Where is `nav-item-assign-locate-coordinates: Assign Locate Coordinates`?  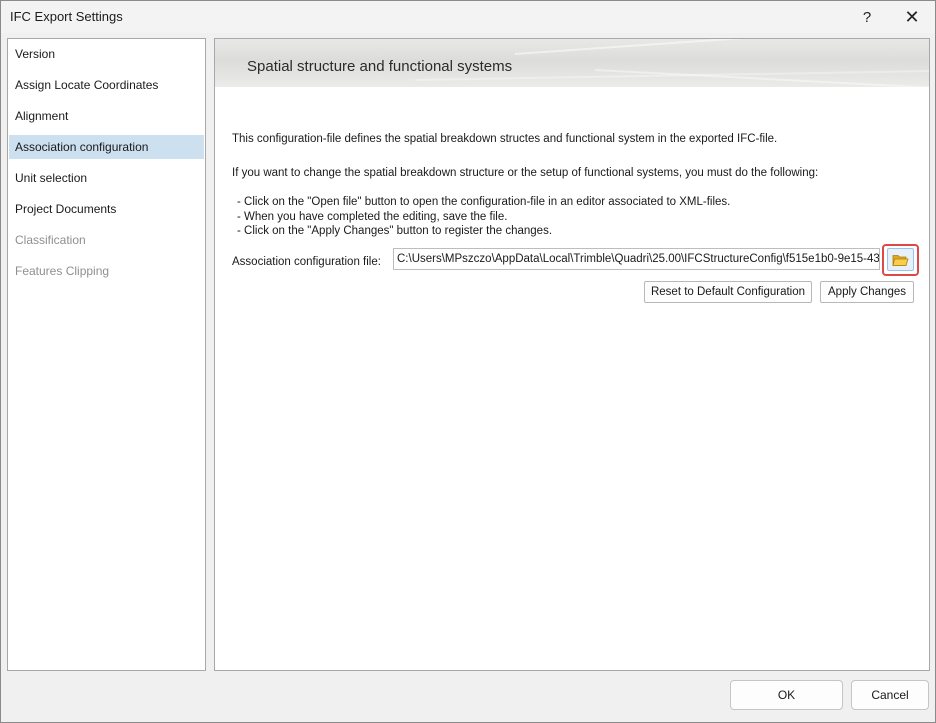 nav-item-assign-locate-coordinates: Assign Locate Coordinates is located at coordinates (106, 85).